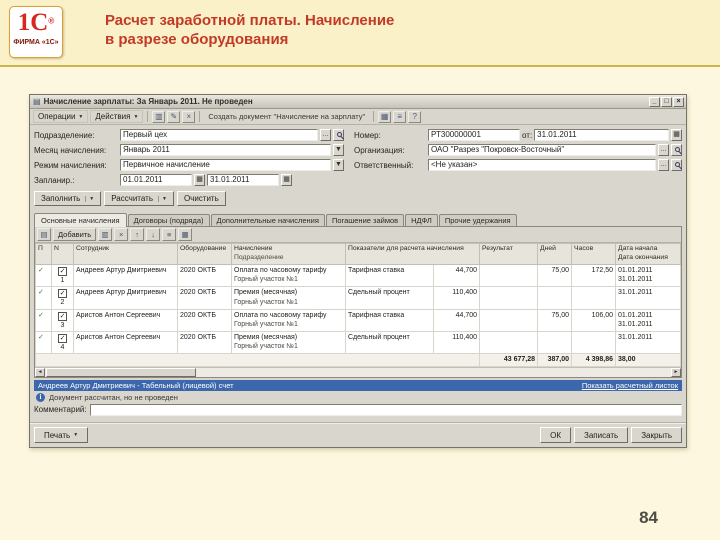  Describe the element at coordinates (400, 116) in the screenshot. I see `list-icon: ≡` at that location.